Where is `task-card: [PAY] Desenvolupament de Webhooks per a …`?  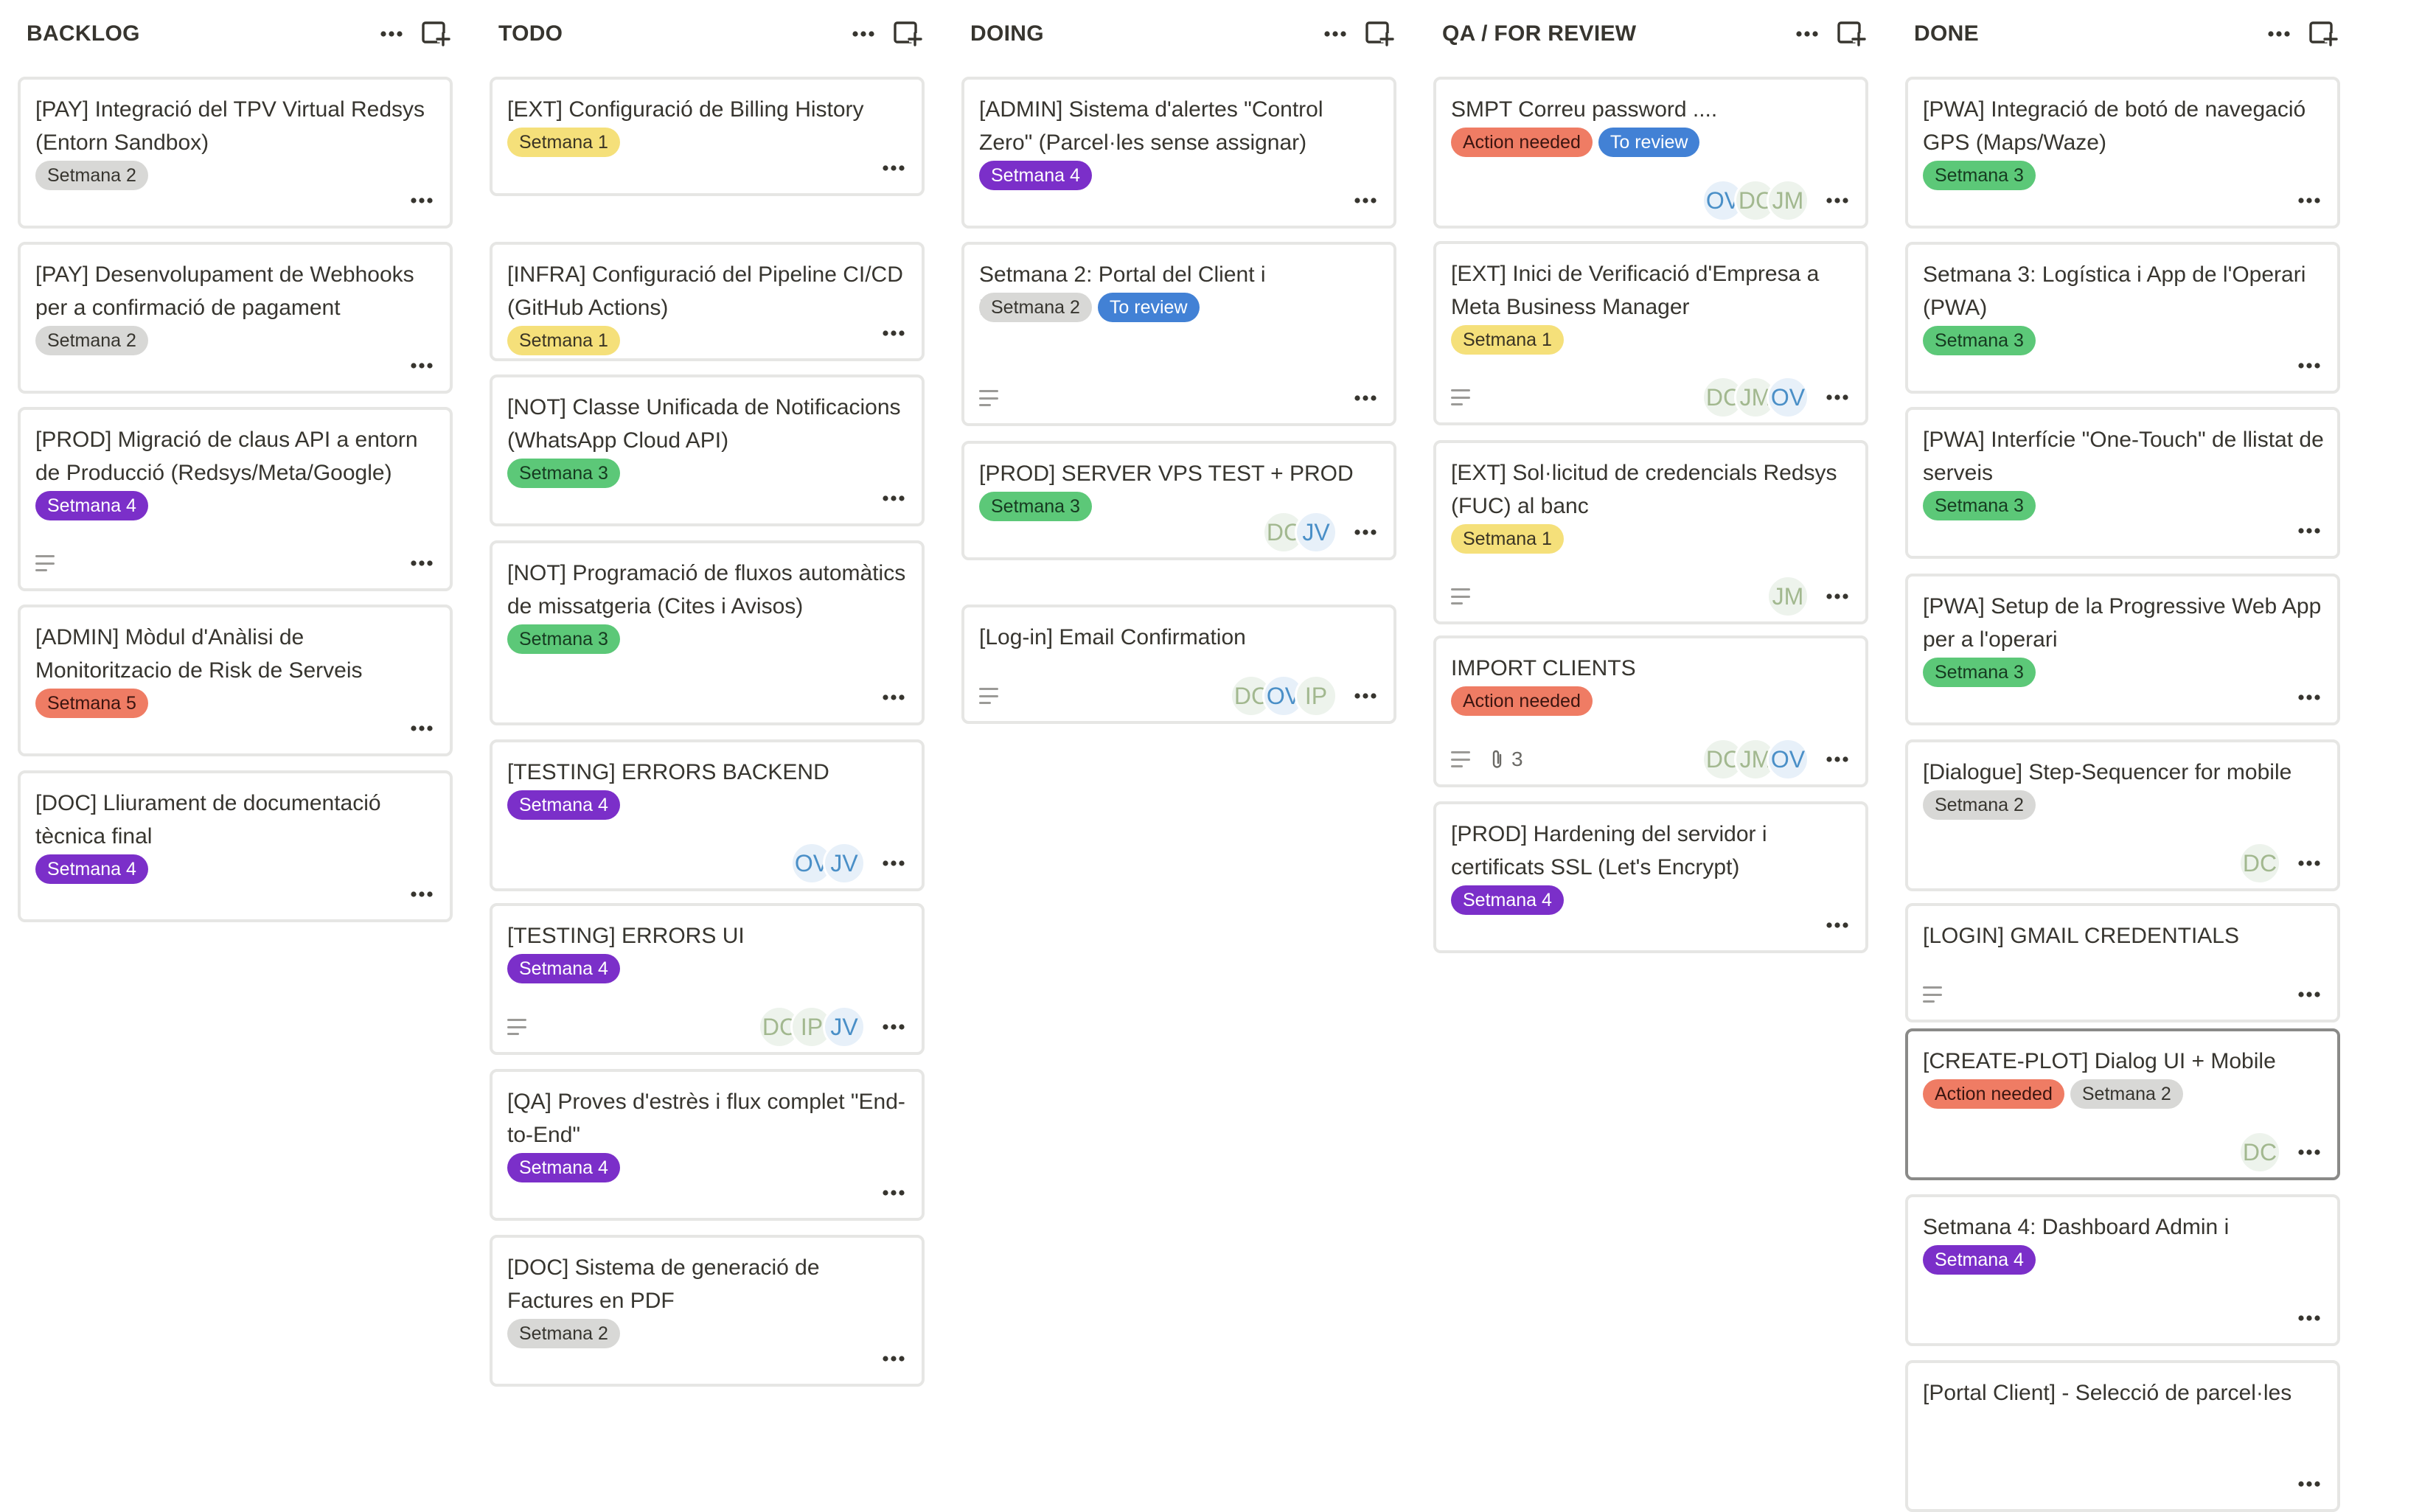 task-card: [PAY] Desenvolupament de Webhooks per a … is located at coordinates (235, 318).